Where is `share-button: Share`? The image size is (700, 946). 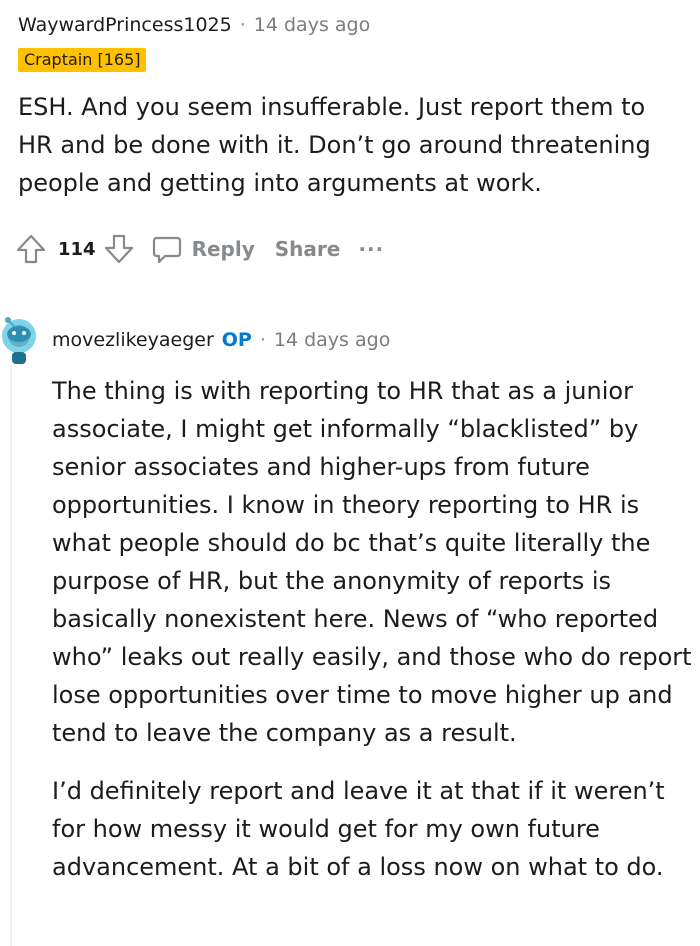 share-button: Share is located at coordinates (308, 249).